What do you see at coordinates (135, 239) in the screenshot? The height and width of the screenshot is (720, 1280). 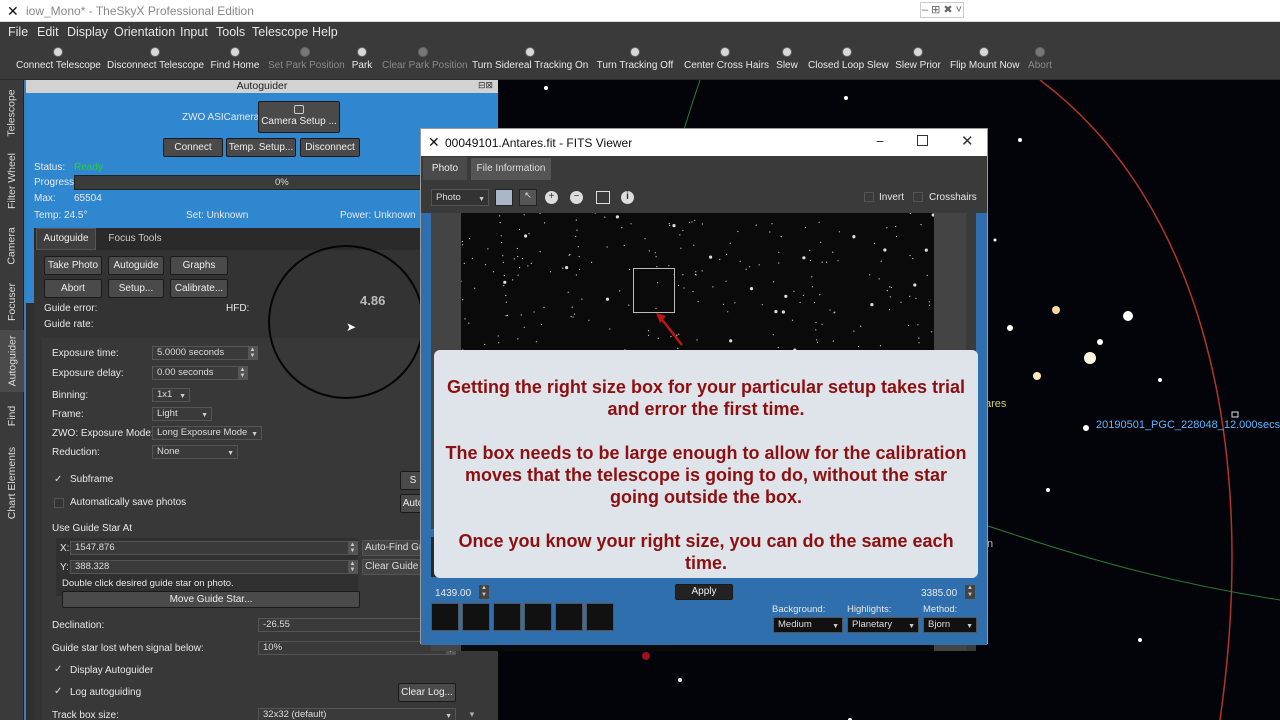 I see `tab-focus-tools: Focus Tools` at bounding box center [135, 239].